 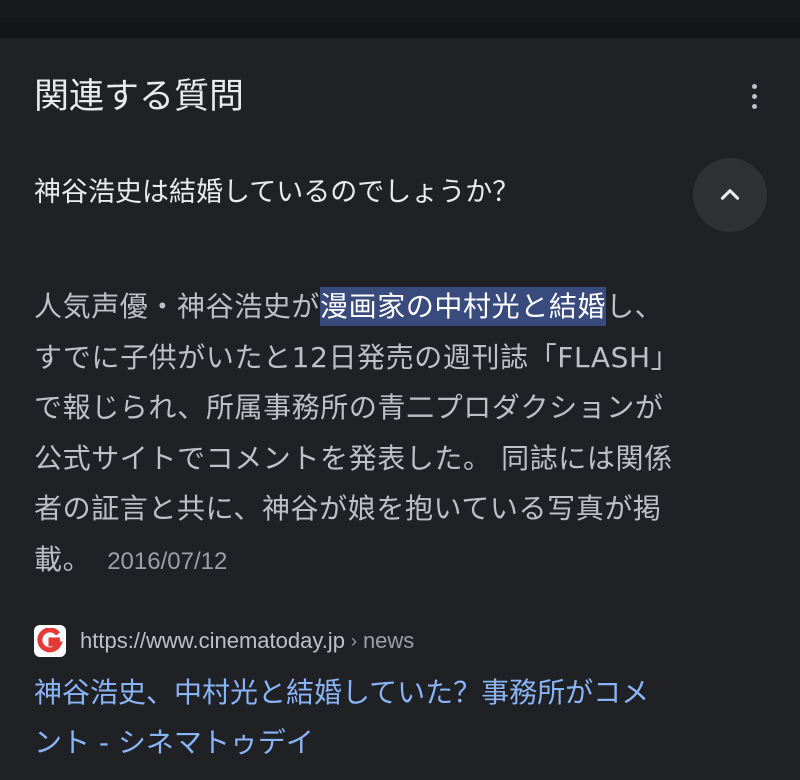 I want to click on answer-line: すでに子供がいたと12日発売の週刊誌「FLASH」, so click(x=357, y=357).